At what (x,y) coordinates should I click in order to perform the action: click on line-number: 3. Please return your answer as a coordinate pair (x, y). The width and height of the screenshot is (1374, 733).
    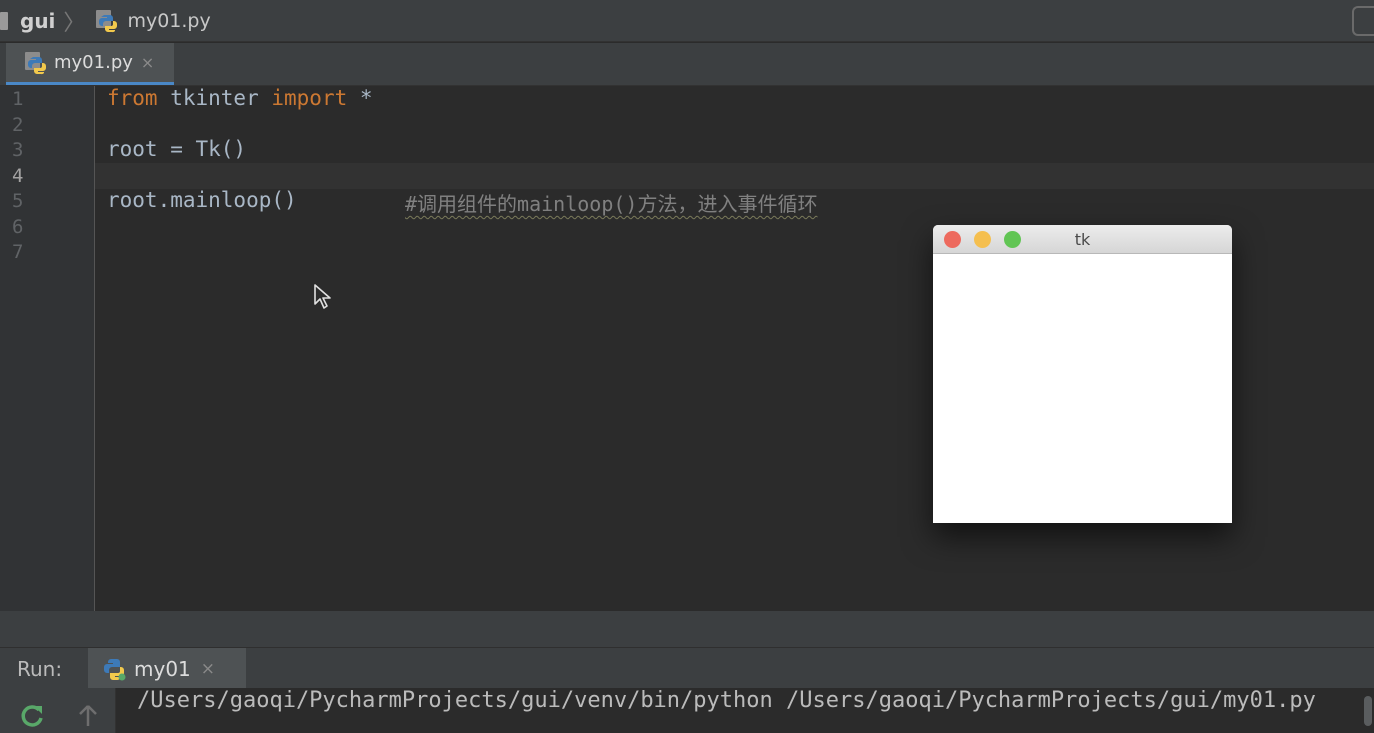
    Looking at the image, I should click on (18, 150).